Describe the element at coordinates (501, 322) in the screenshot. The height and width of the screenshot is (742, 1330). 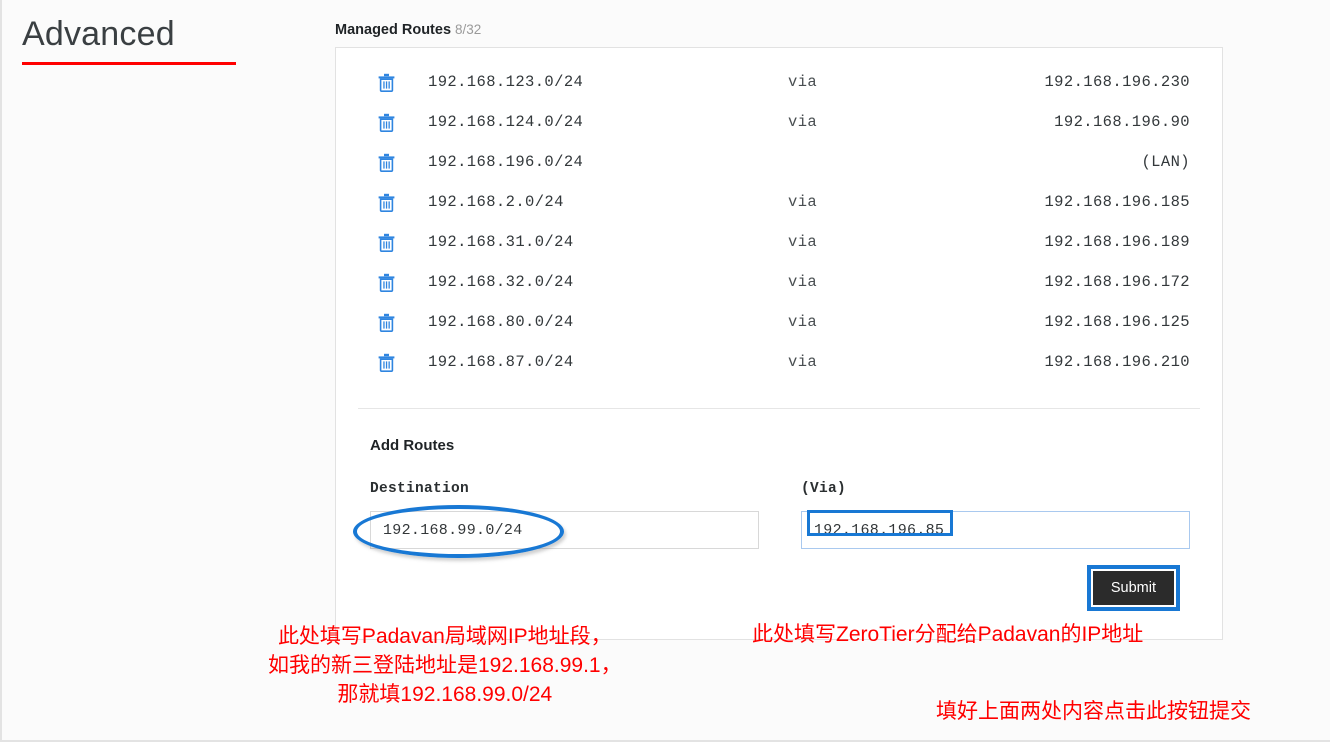
I see `route-destination: 192.168.80.0/24` at that location.